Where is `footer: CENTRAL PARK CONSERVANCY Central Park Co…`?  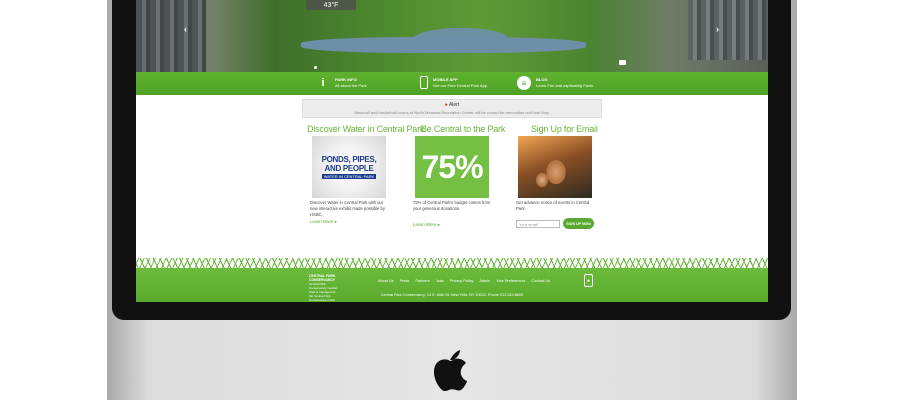 footer: CENTRAL PARK CONSERVANCY Central Park Co… is located at coordinates (452, 285).